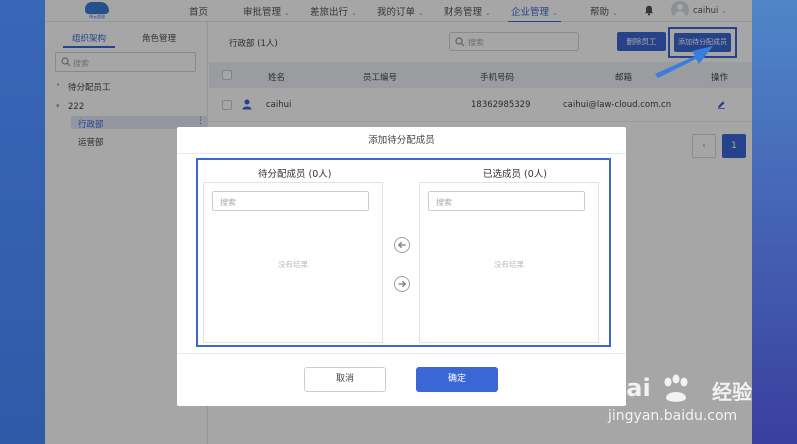 Image resolution: width=797 pixels, height=444 pixels. Describe the element at coordinates (687, 405) in the screenshot. I see `baidu-jingyan-watermark: Bai 经验 jingyan.baidu.com` at that location.